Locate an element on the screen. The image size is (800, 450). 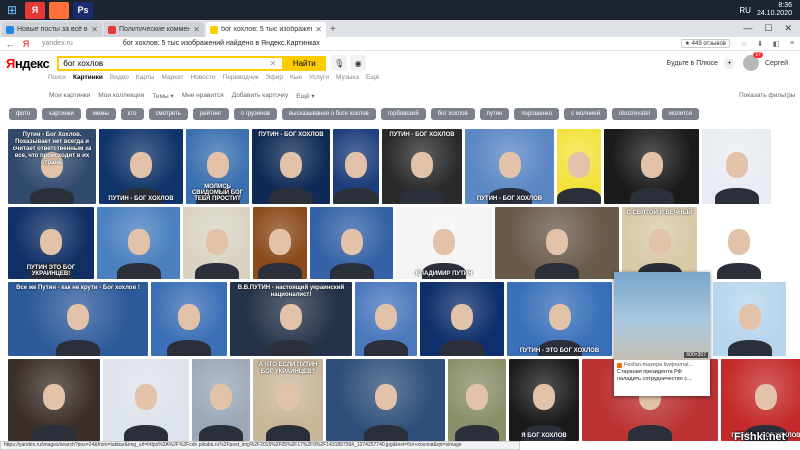
clear-icon: ✕ is located at coordinates (273, 63).